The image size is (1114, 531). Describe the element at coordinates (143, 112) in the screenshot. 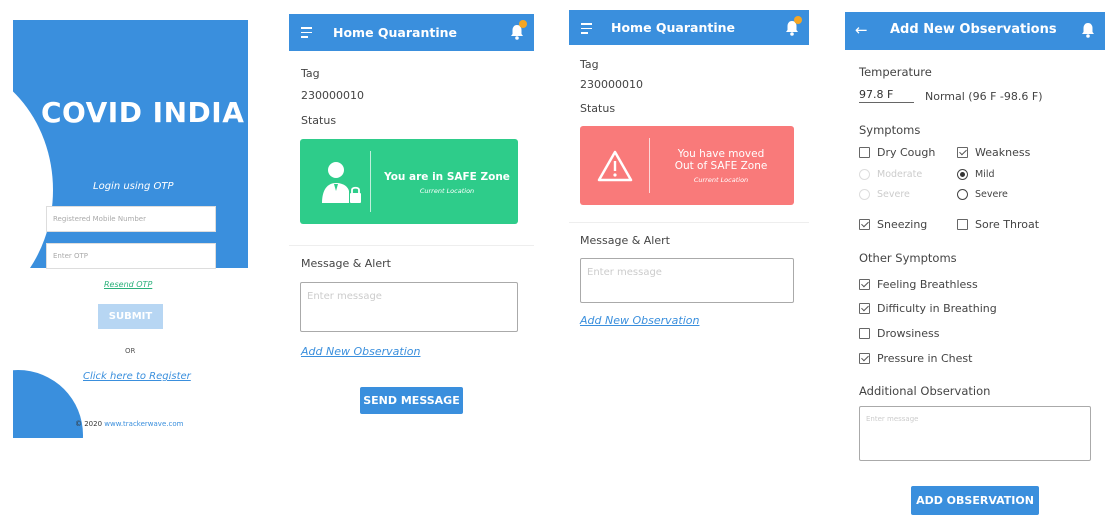

I see `app-title: COVID INDIA` at that location.